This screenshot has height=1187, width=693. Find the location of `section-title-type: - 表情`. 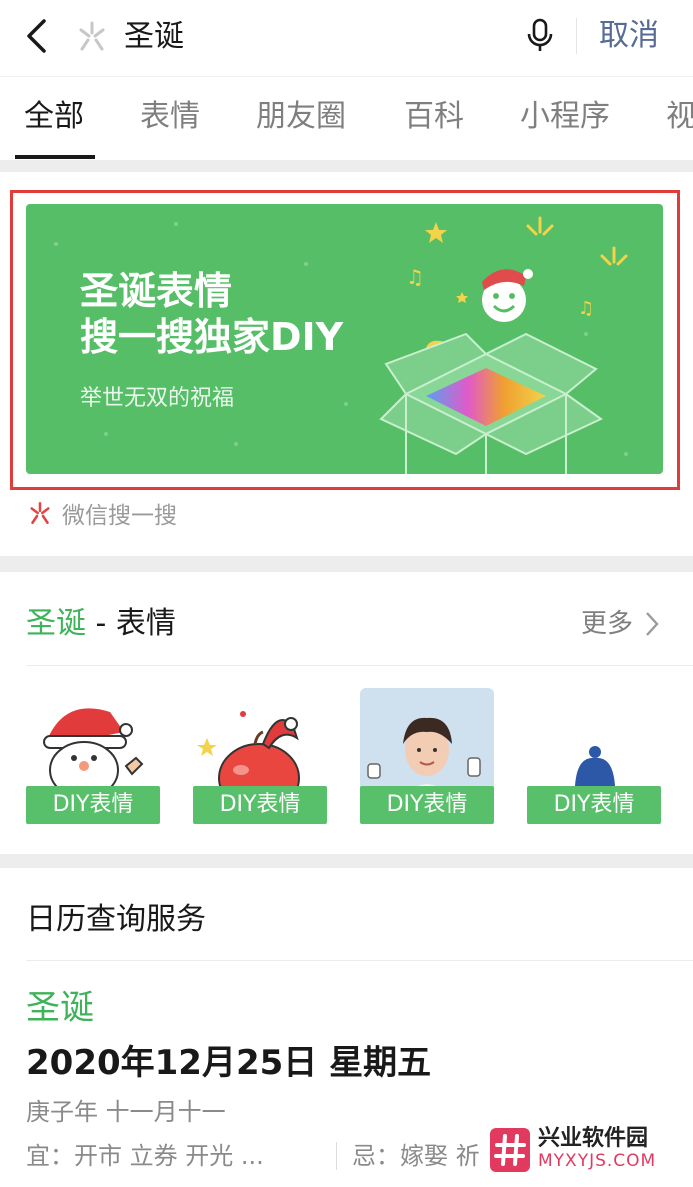

section-title-type: - 表情 is located at coordinates (131, 623).